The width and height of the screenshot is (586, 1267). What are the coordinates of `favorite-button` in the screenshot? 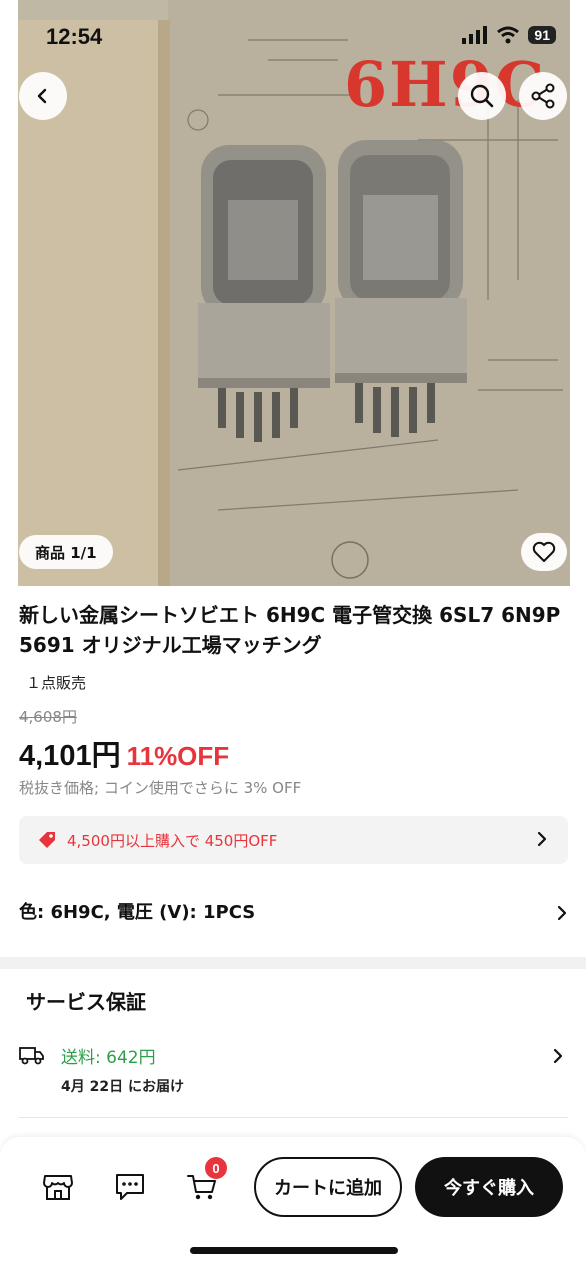 It's located at (544, 552).